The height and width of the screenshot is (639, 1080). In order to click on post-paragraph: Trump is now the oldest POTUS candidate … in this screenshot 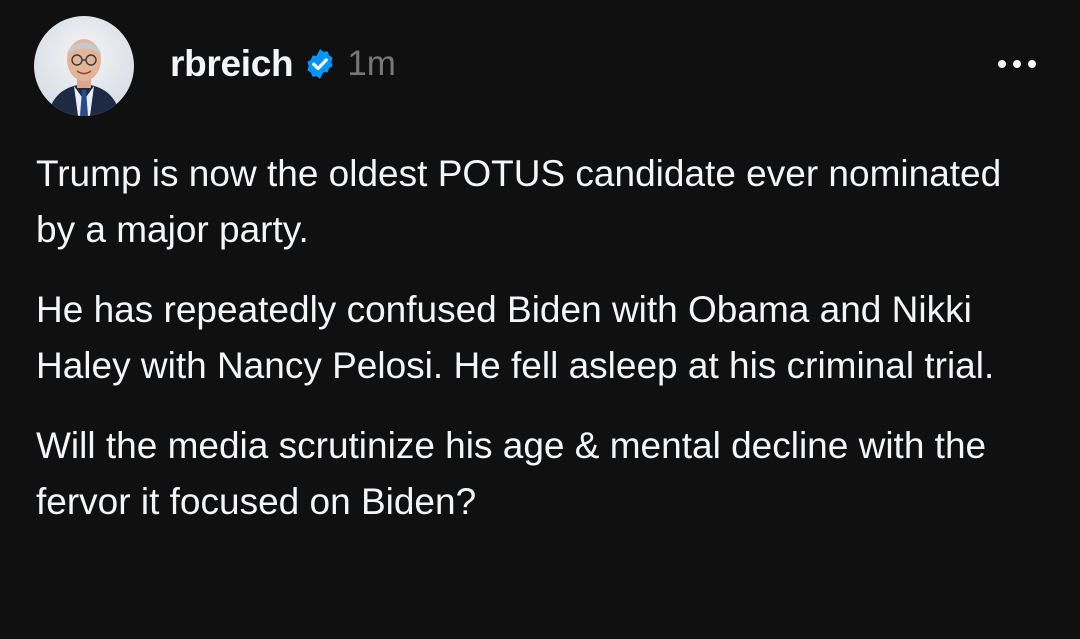, I will do `click(519, 201)`.